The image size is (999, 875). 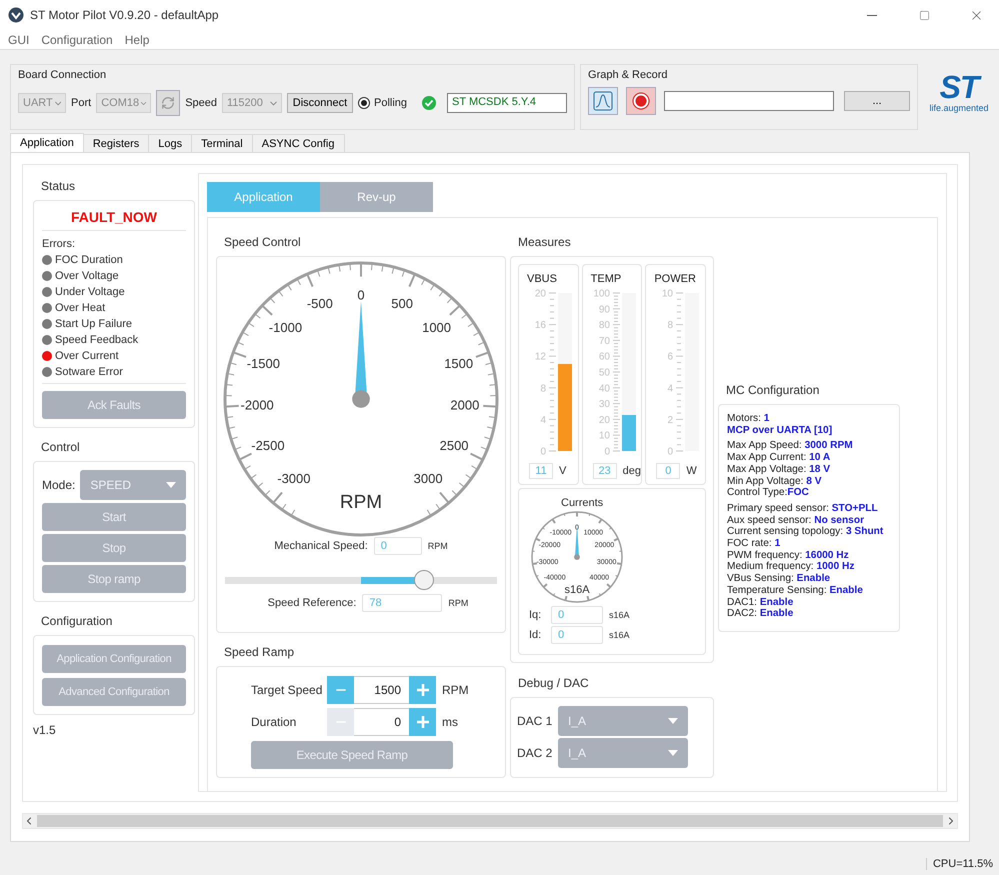 What do you see at coordinates (340, 690) in the screenshot?
I see `decrement-button` at bounding box center [340, 690].